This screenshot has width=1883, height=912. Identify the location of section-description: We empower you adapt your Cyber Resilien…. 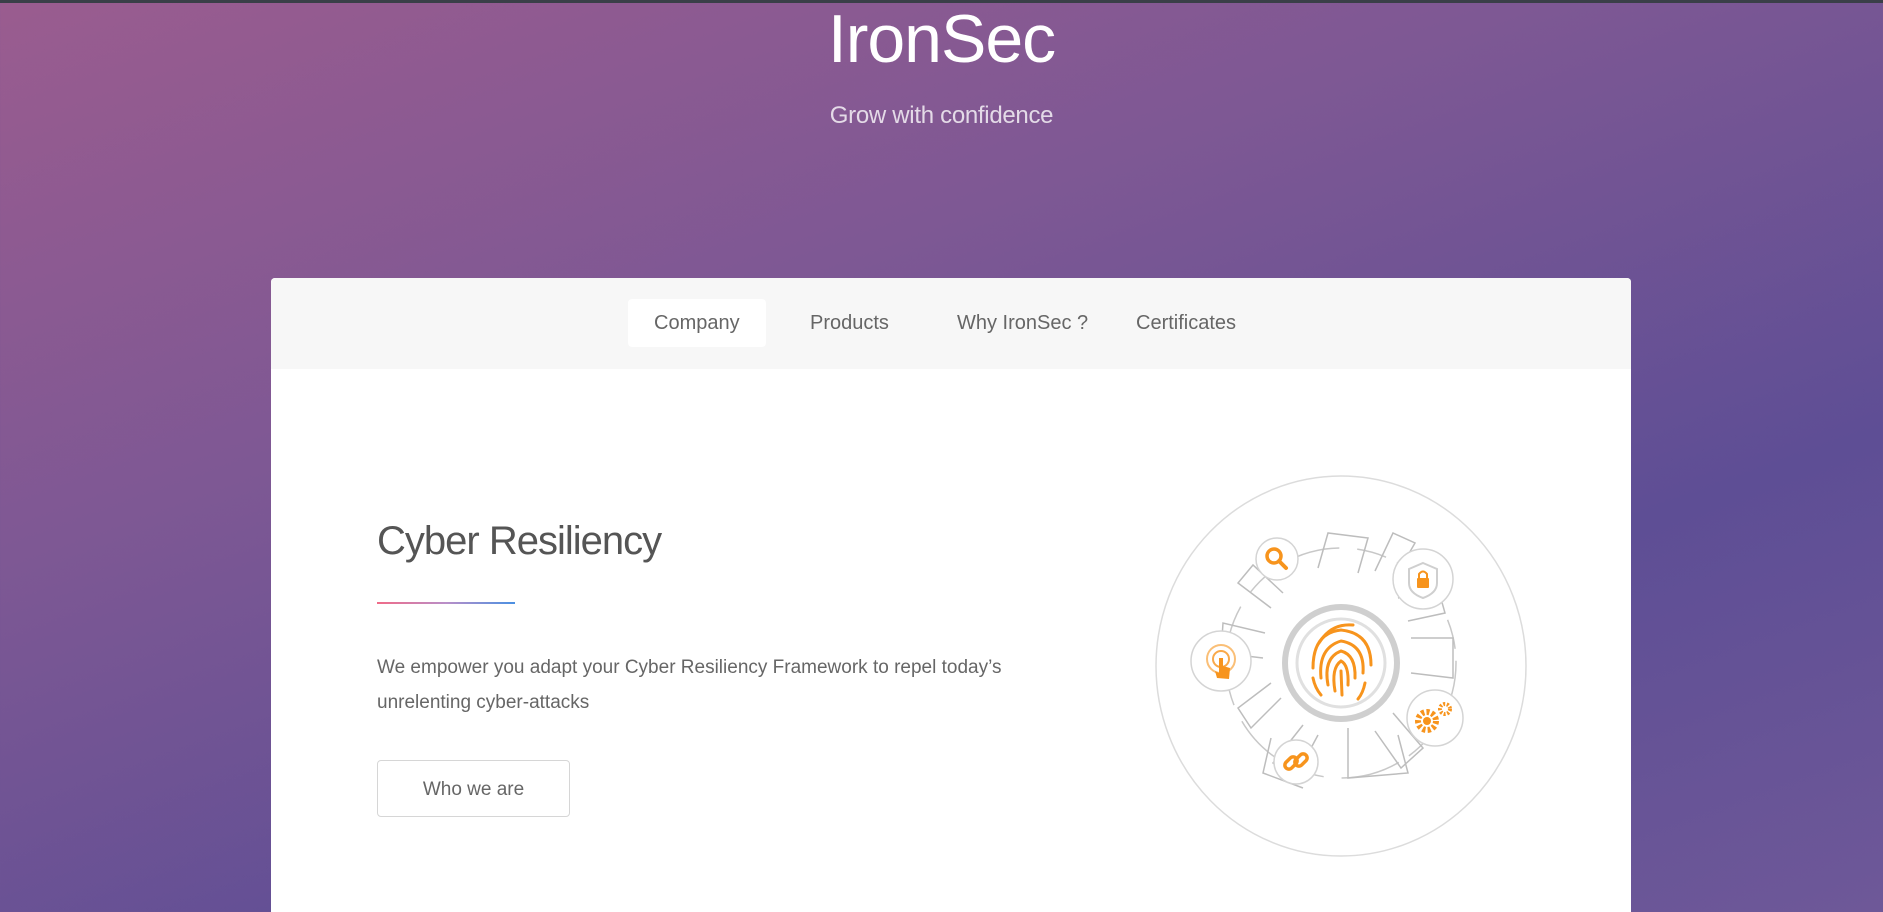
(689, 685).